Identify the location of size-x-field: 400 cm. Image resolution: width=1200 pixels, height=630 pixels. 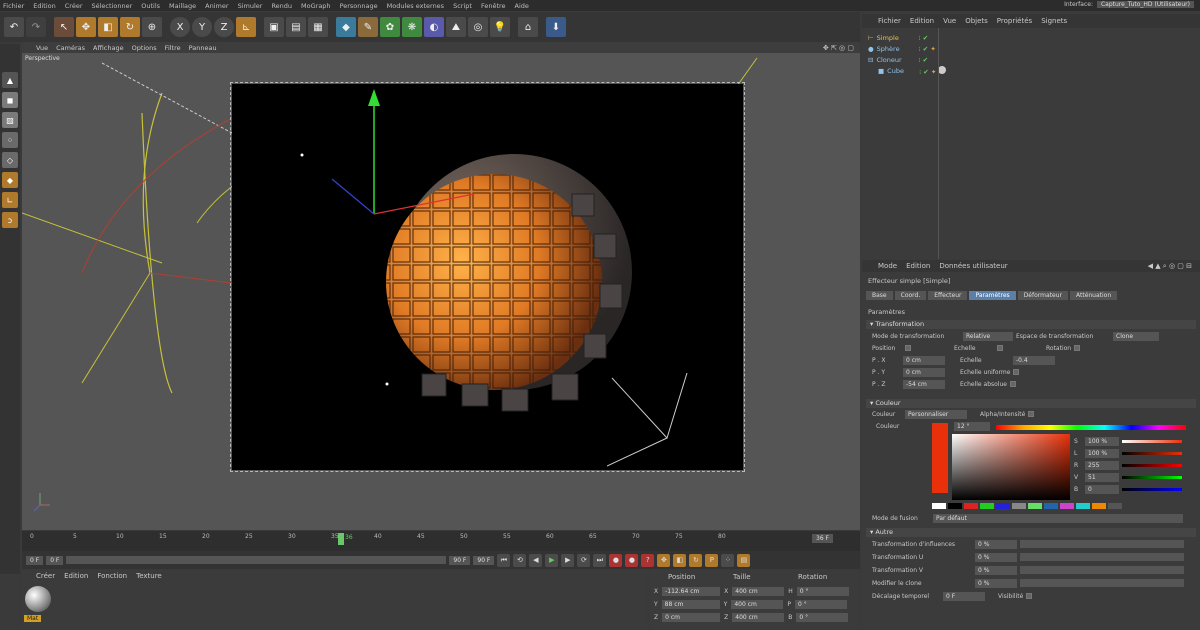
(758, 591).